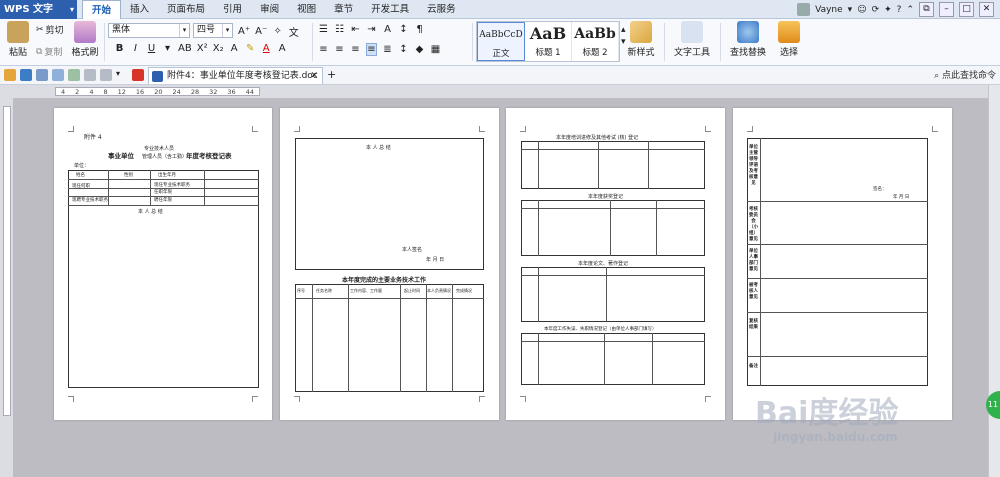 The height and width of the screenshot is (477, 1000). What do you see at coordinates (403, 29) in the screenshot?
I see `sort-icon: ↕` at bounding box center [403, 29].